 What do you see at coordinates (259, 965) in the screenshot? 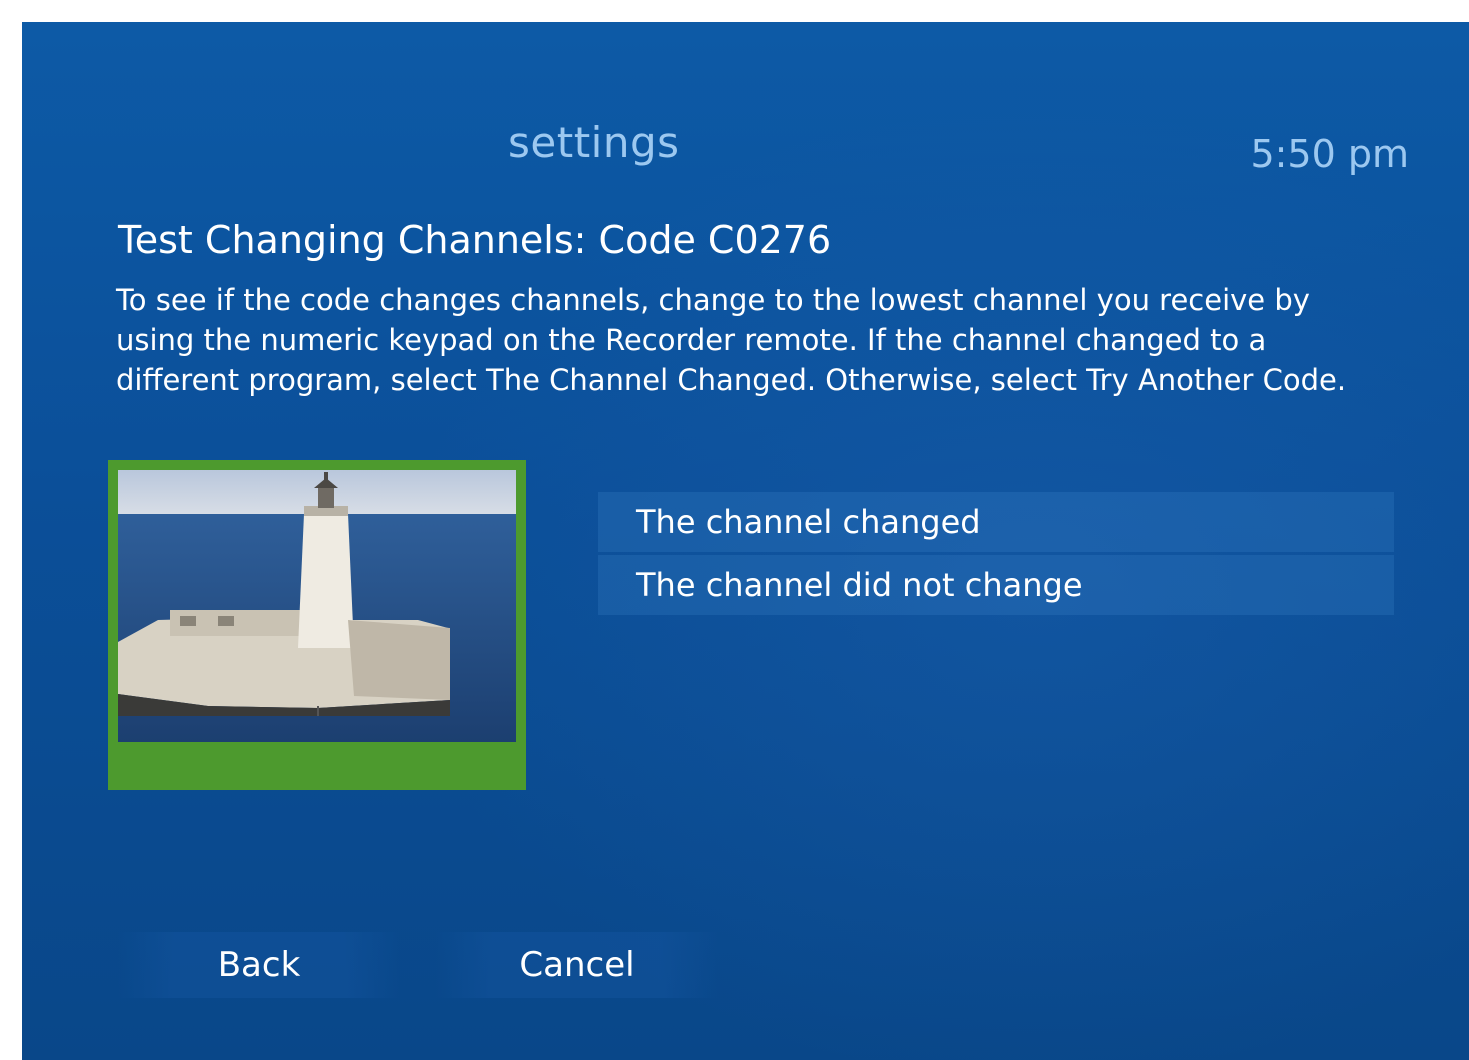
I see `back-button: Back` at bounding box center [259, 965].